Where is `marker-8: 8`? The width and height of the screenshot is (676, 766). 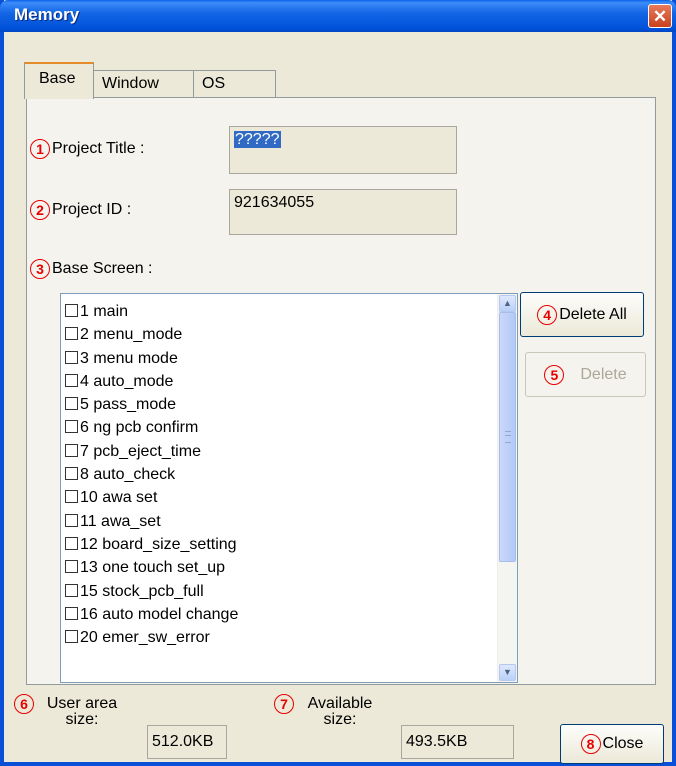
marker-8: 8 is located at coordinates (590, 743).